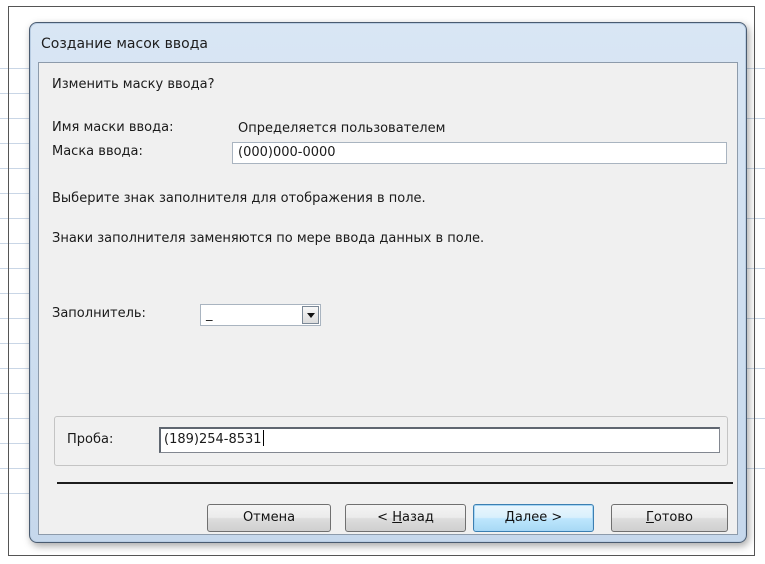 The width and height of the screenshot is (765, 564). Describe the element at coordinates (260, 315) in the screenshot. I see `placeholder-select: _` at that location.